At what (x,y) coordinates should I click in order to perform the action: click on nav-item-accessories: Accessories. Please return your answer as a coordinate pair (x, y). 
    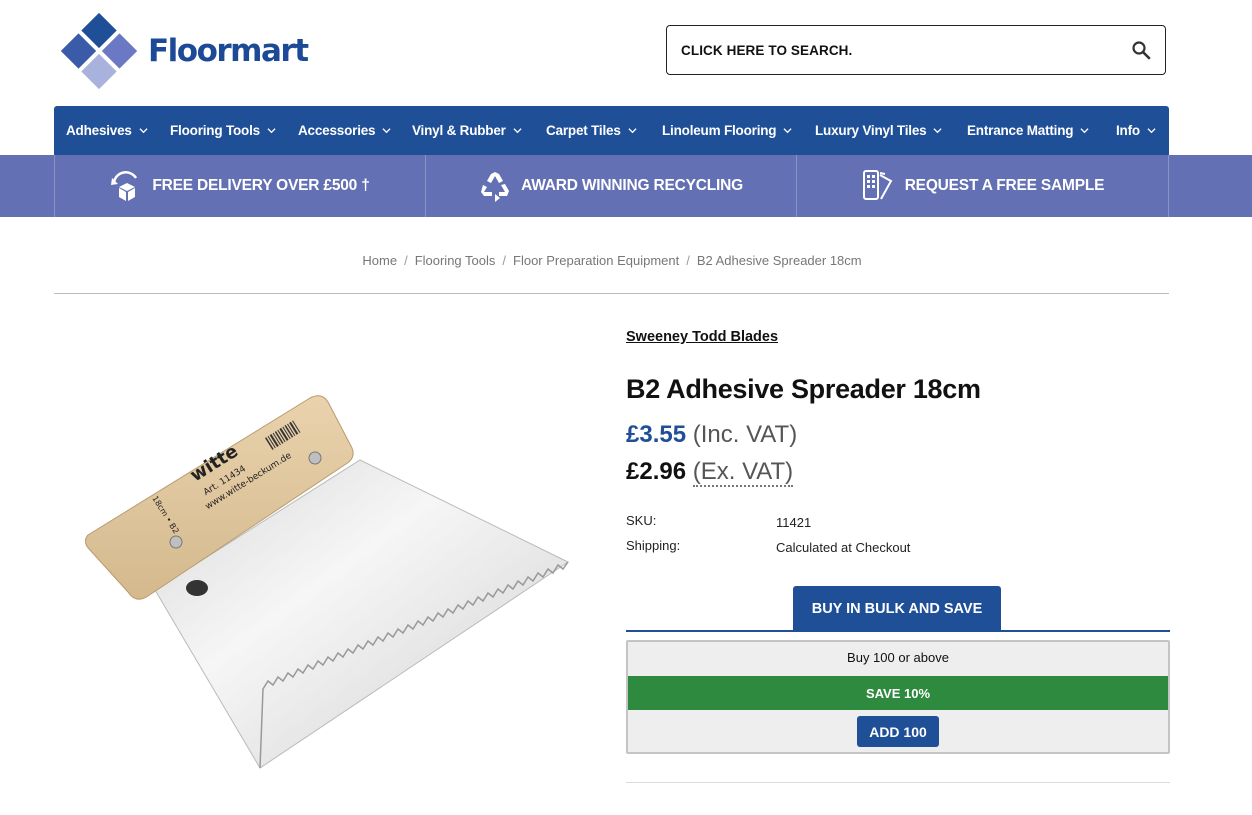
    Looking at the image, I should click on (344, 130).